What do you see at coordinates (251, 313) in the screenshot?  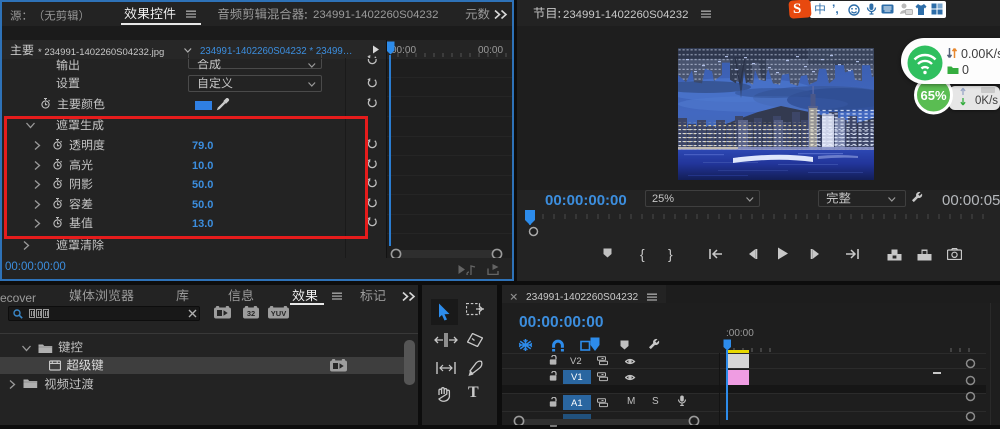 I see `svg-text: 32` at bounding box center [251, 313].